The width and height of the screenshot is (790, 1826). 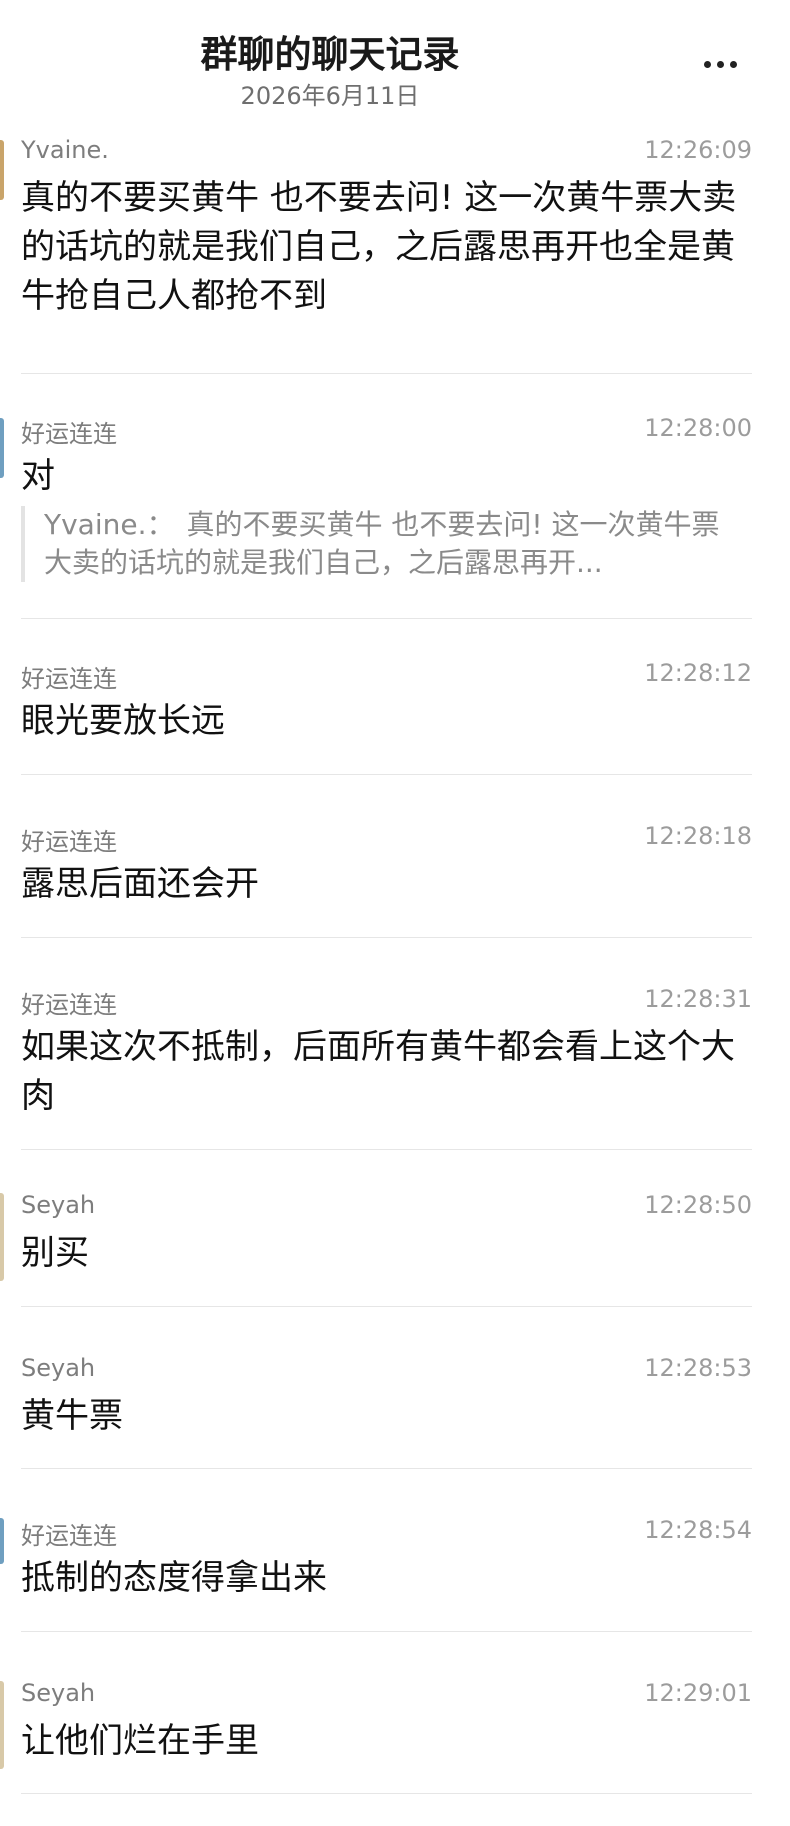 What do you see at coordinates (698, 1530) in the screenshot?
I see `message-time: 12:28:54` at bounding box center [698, 1530].